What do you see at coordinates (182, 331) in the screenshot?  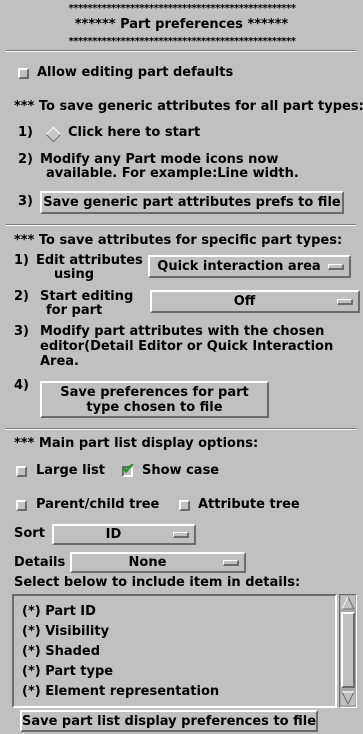 I see `specific-step3-line1: Modify part attributes with the chosen` at bounding box center [182, 331].